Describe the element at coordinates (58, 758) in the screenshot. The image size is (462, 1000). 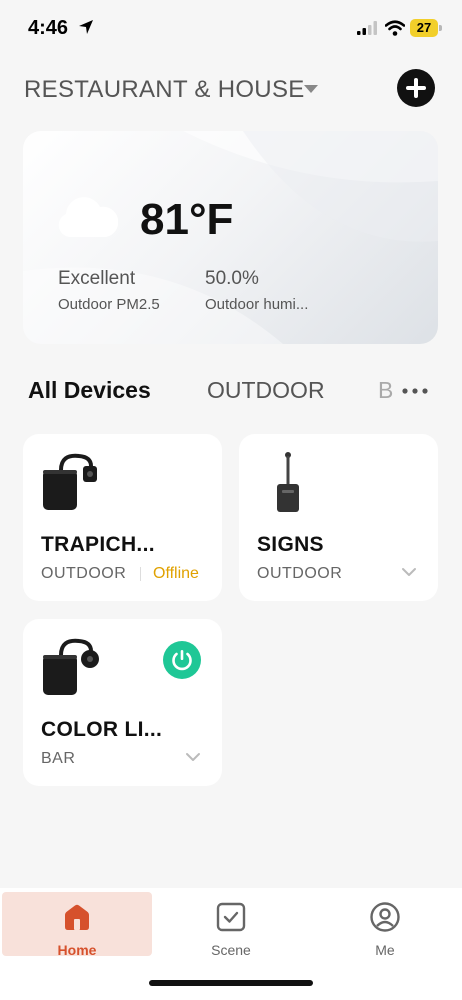
I see `device-room: BAR` at that location.